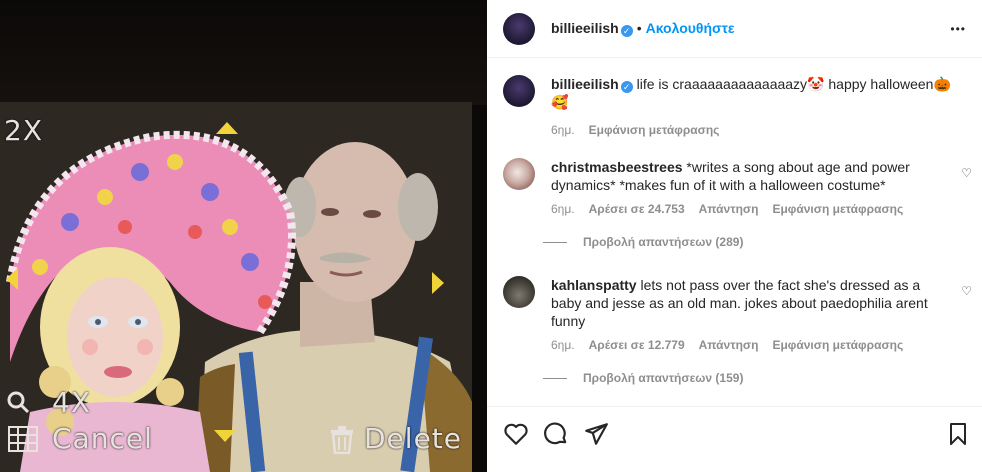 The image size is (982, 472). Describe the element at coordinates (18, 402) in the screenshot. I see `magnifier-icon` at that location.